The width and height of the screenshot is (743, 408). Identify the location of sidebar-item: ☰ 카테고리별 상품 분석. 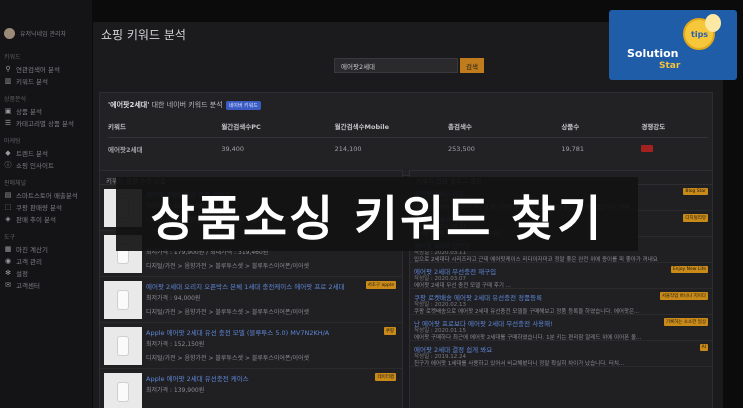
(46, 123).